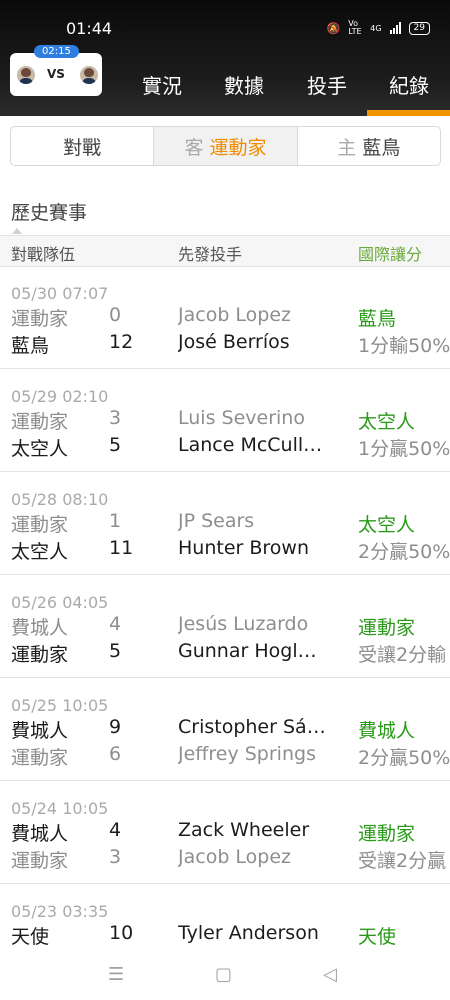 The height and width of the screenshot is (1000, 450). Describe the element at coordinates (404, 346) in the screenshot. I see `handicap-result: 1分輸50%` at that location.